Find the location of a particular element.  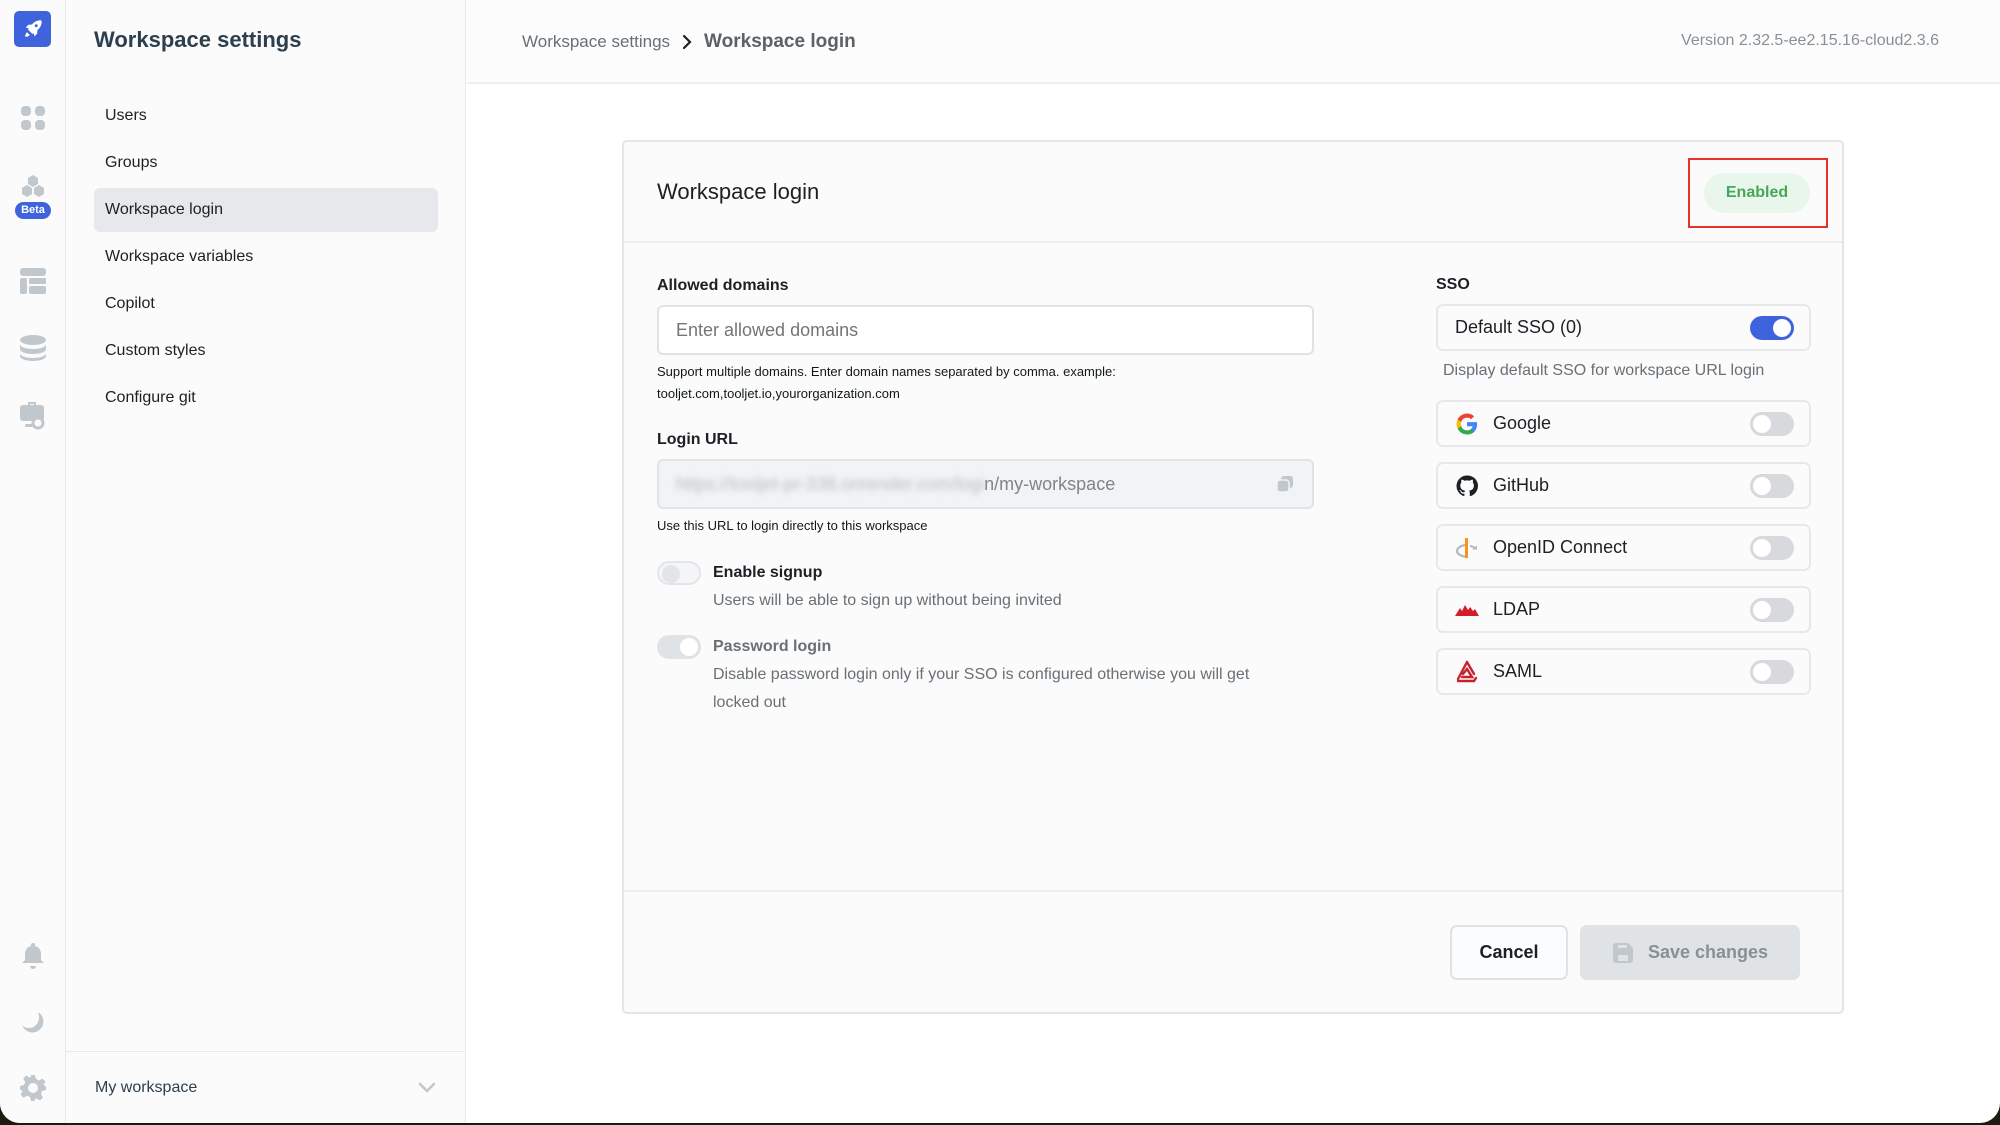

sso-default-row: Default SSO (0) is located at coordinates (1623, 327).